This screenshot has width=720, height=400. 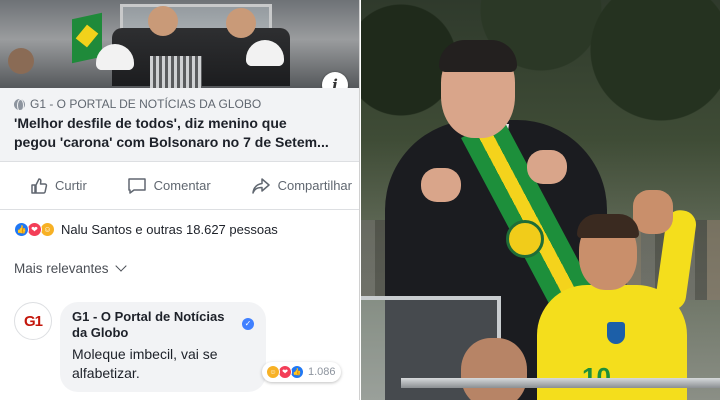 What do you see at coordinates (176, 72) in the screenshot?
I see `thumb-car-grille` at bounding box center [176, 72].